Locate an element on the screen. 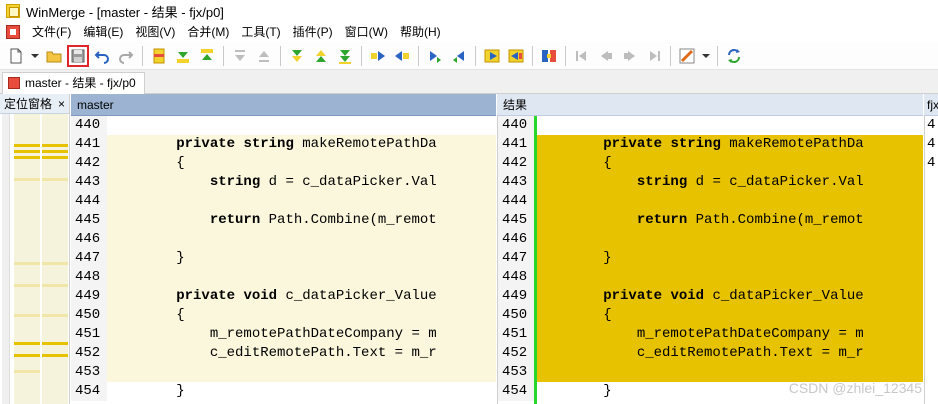 This screenshot has width=938, height=404. code-text: private void c_dataPicker_Value is located at coordinates (306, 296).